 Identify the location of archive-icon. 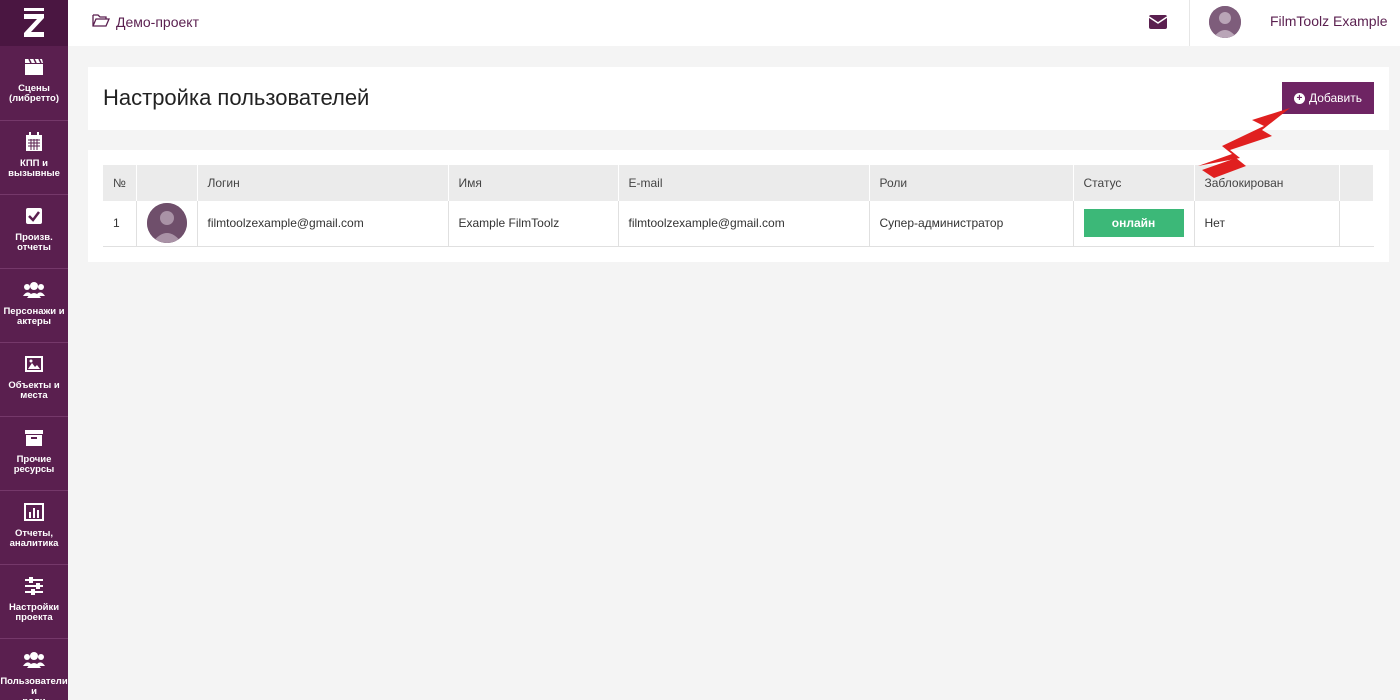
(34, 438).